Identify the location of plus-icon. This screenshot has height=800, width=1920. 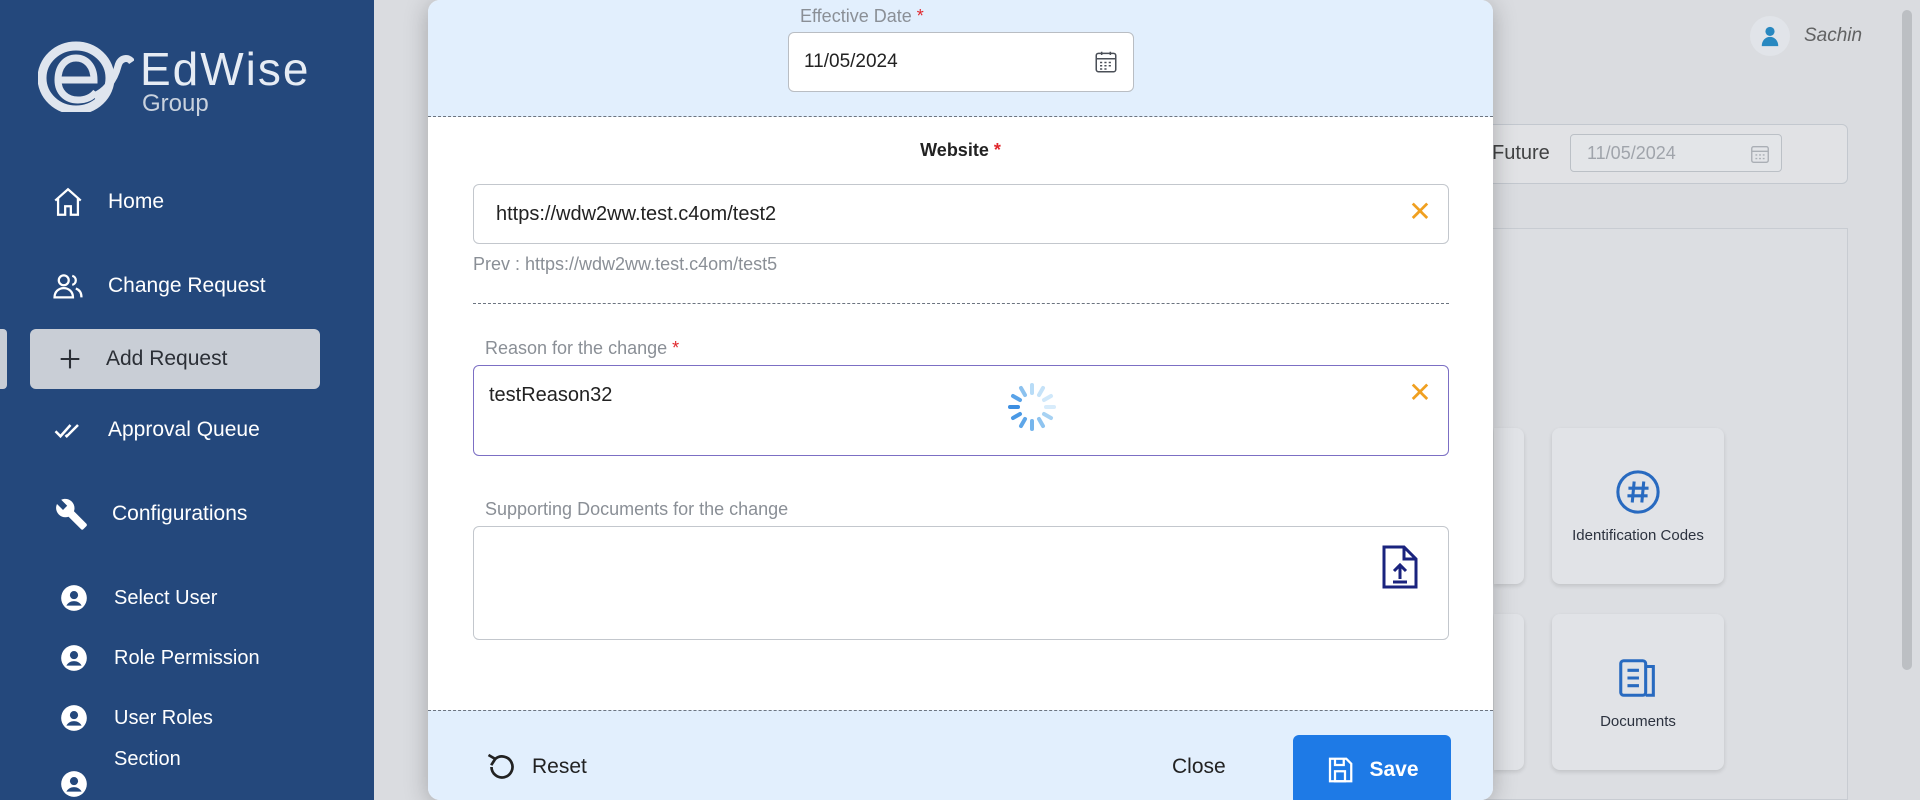
(70, 359).